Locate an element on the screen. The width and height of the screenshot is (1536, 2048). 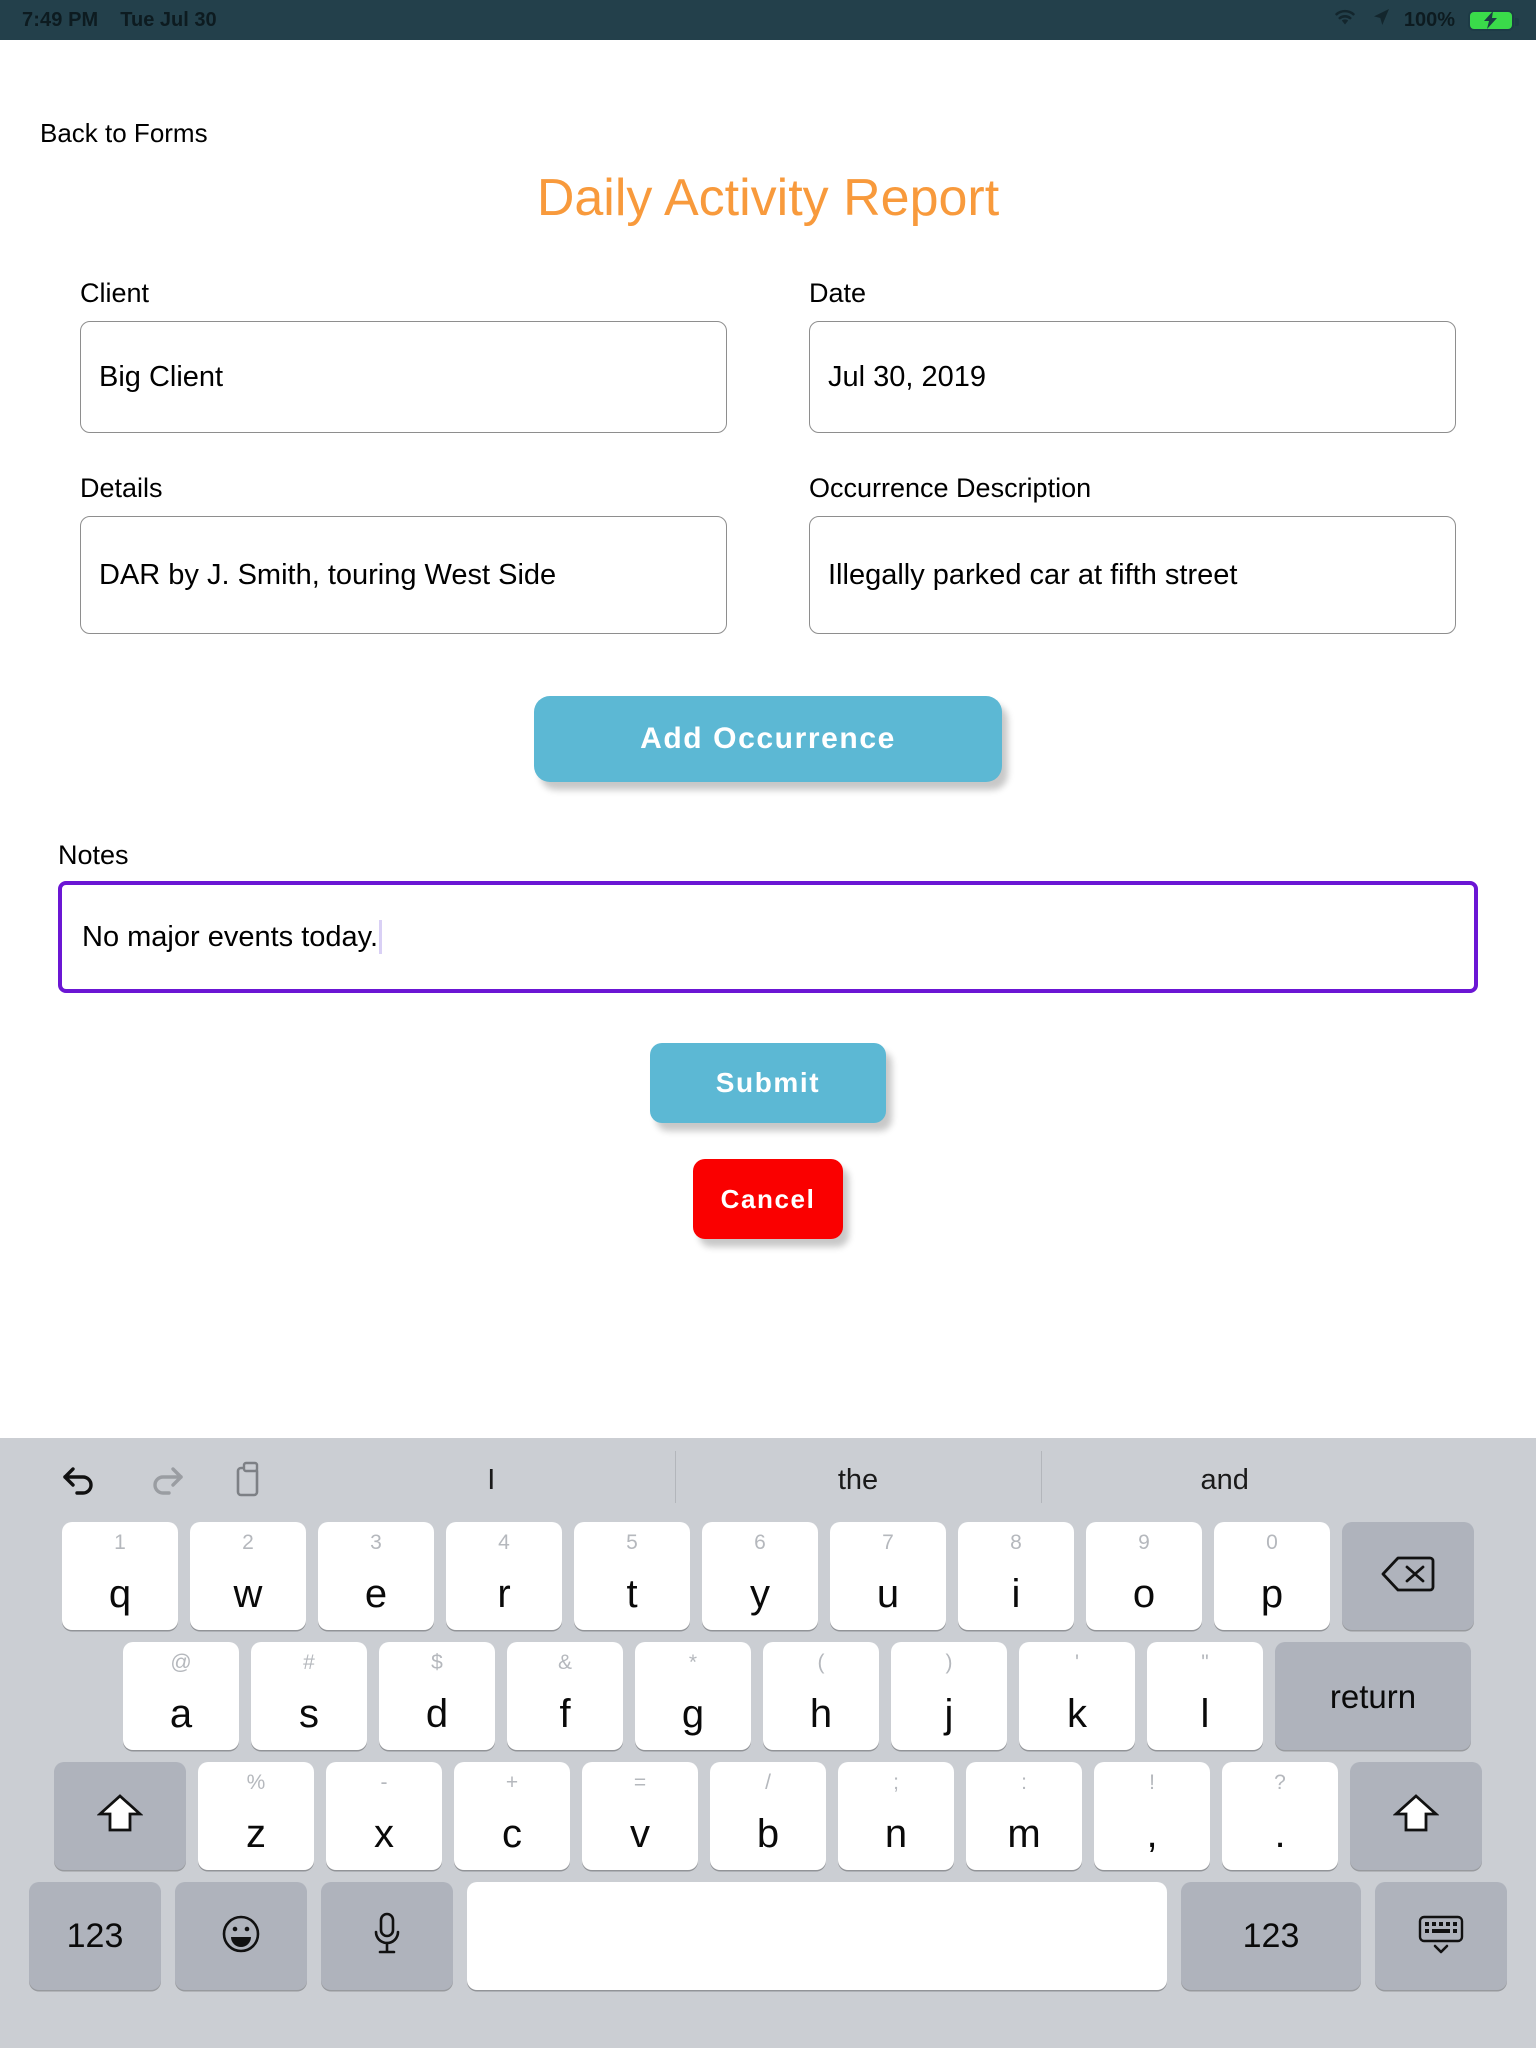
key-f-label: f is located at coordinates (565, 1714).